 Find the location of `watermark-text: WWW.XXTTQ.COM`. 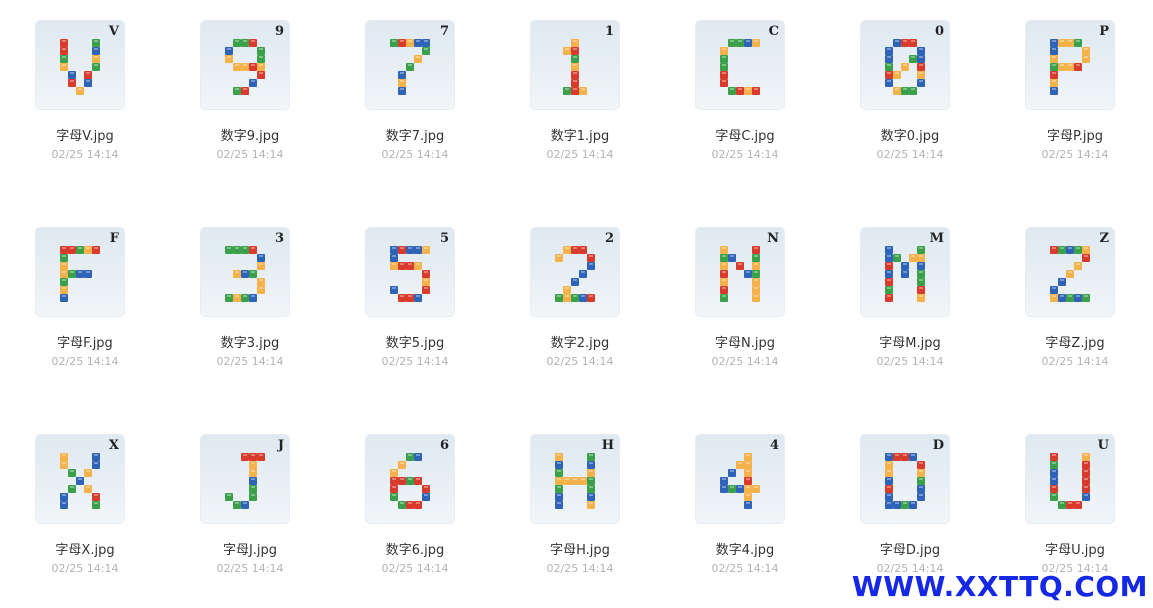

watermark-text: WWW.XXTTQ.COM is located at coordinates (999, 586).